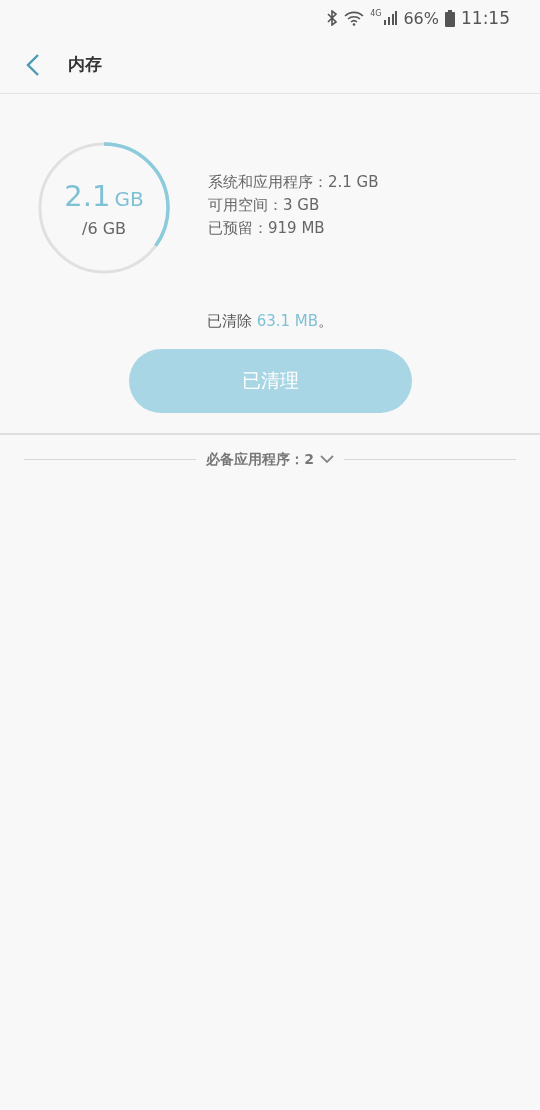 This screenshot has width=540, height=1110. Describe the element at coordinates (264, 205) in the screenshot. I see `memory-detail: 可用空间：3 GB` at that location.